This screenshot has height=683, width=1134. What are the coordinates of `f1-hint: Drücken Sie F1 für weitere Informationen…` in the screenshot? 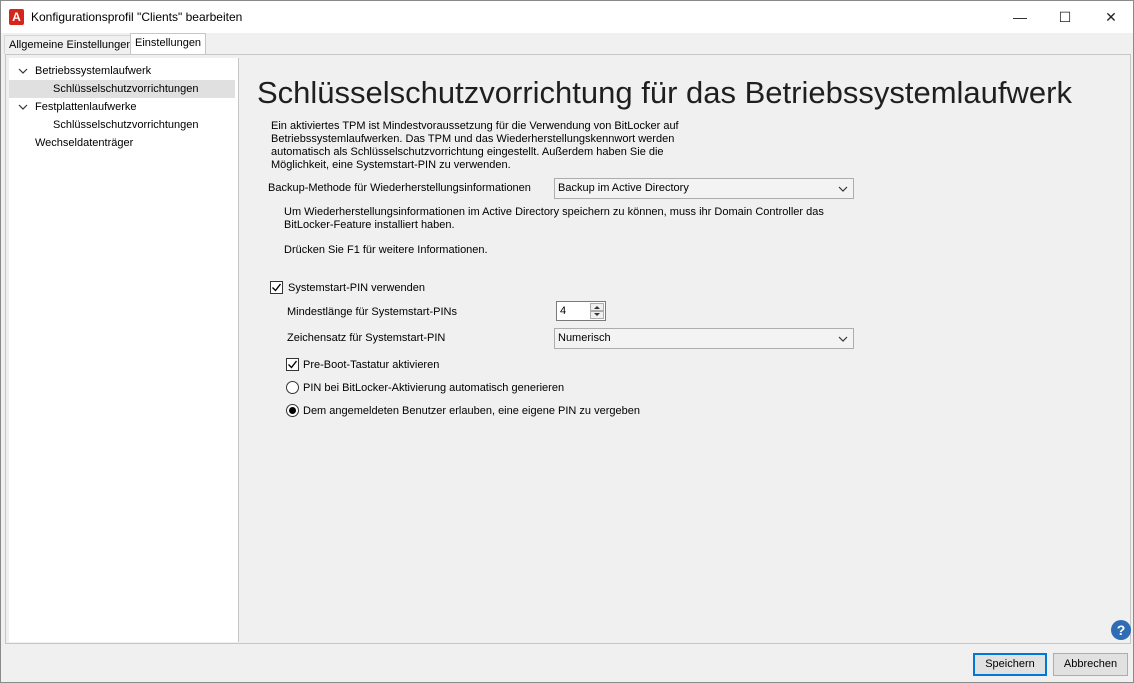 It's located at (386, 250).